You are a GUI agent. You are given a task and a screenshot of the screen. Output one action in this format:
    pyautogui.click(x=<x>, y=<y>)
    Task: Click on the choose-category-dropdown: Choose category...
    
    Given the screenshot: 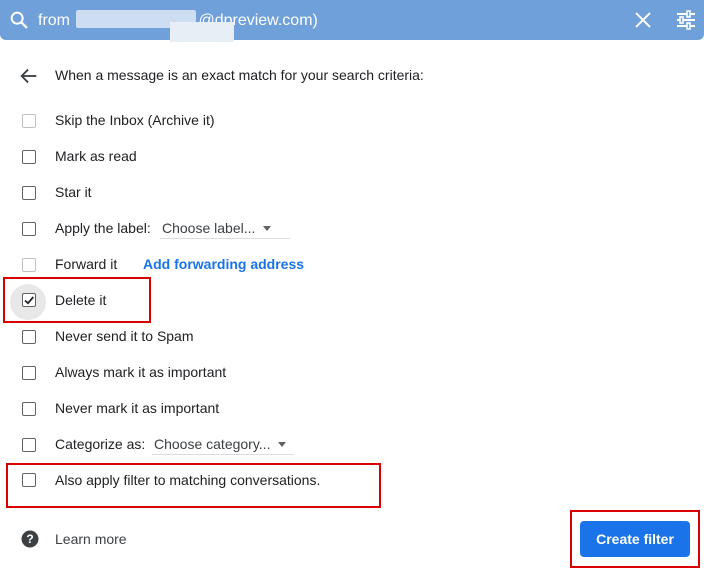 What is the action you would take?
    pyautogui.click(x=220, y=444)
    